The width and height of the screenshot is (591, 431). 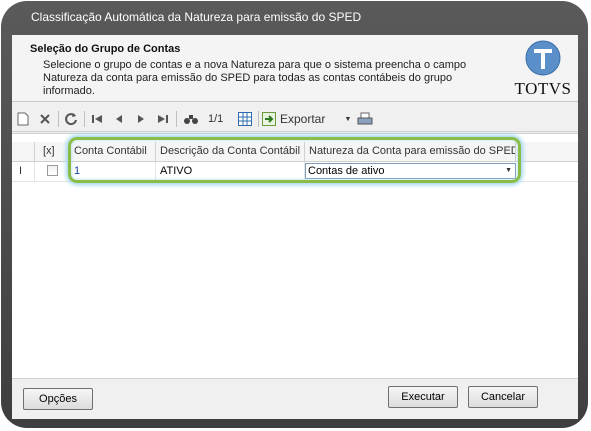 I want to click on export-label: Exportar, so click(x=303, y=119).